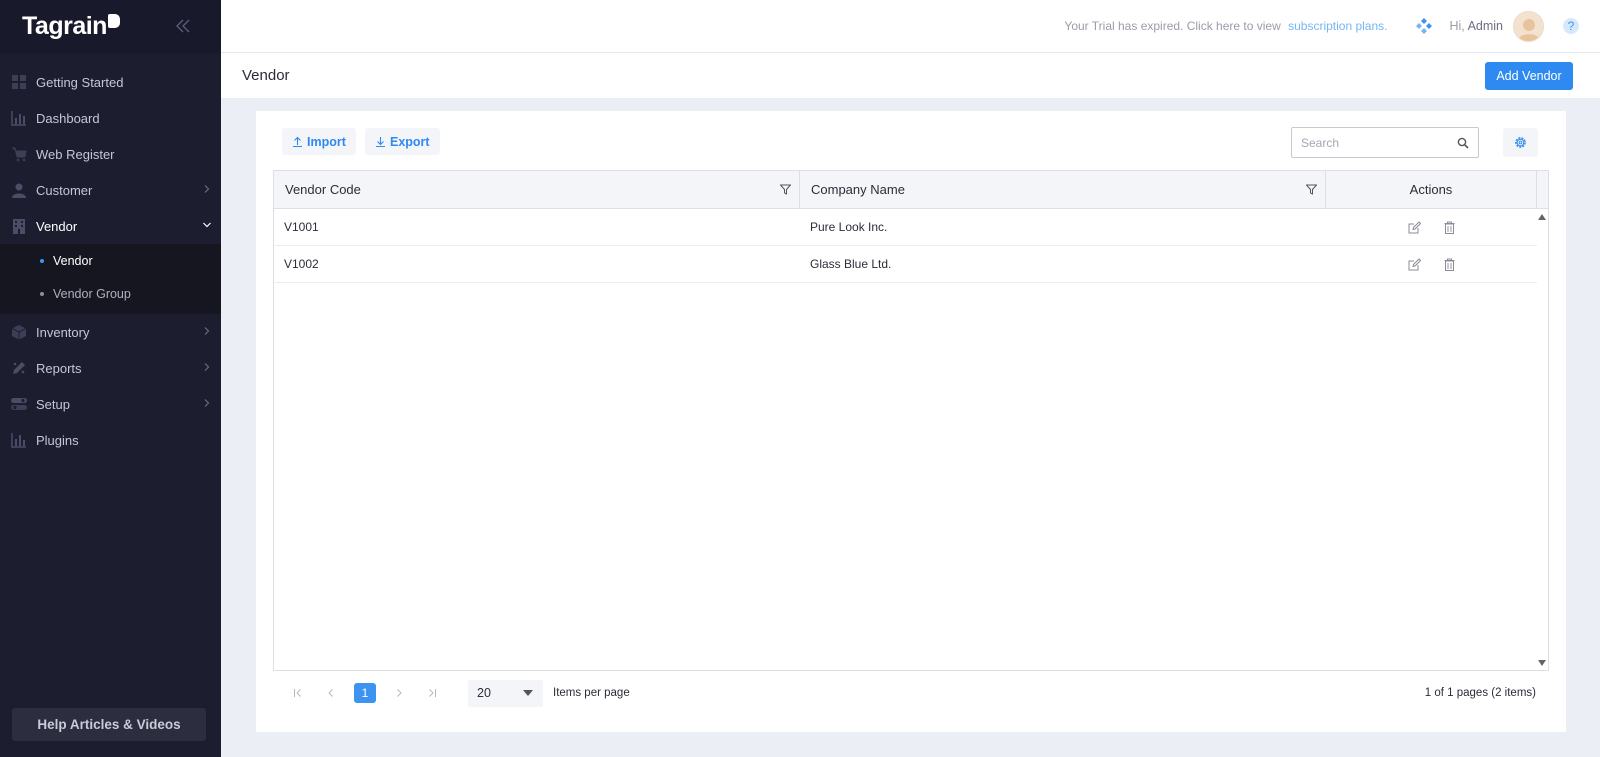 The image size is (1600, 757). Describe the element at coordinates (42, 293) in the screenshot. I see `bullet-icon` at that location.